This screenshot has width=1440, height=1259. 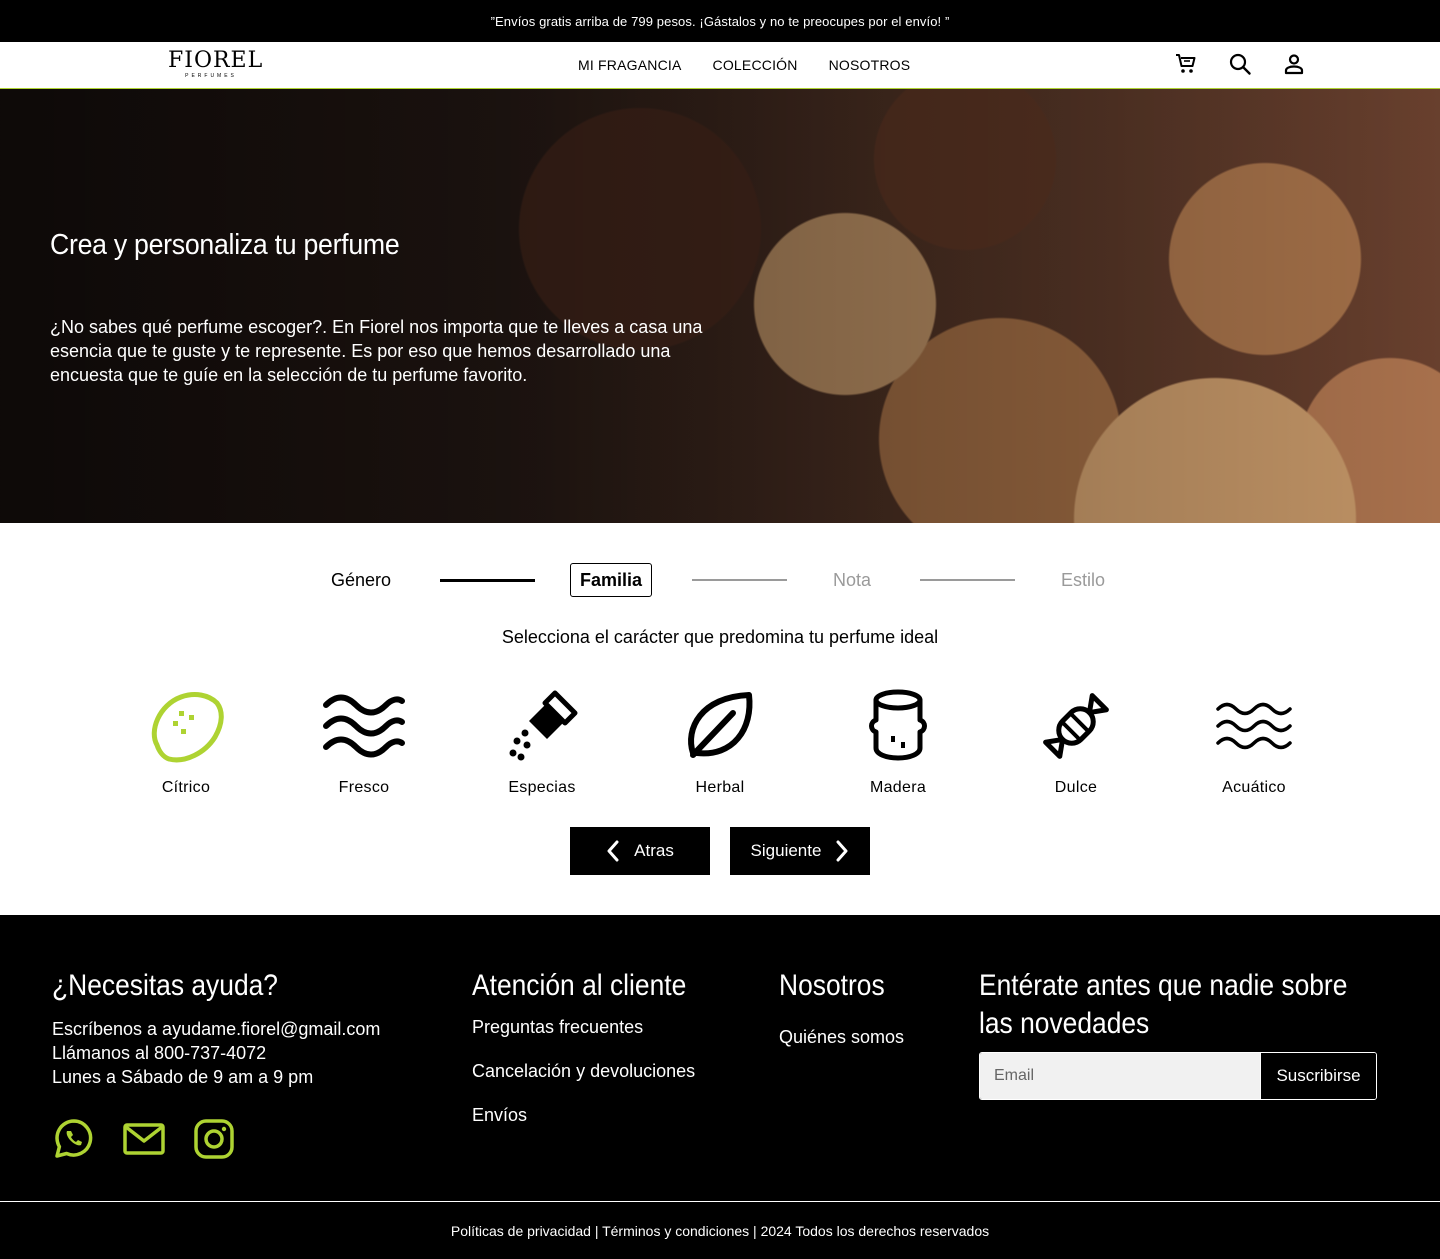 I want to click on about-title: Nosotros, so click(x=832, y=985).